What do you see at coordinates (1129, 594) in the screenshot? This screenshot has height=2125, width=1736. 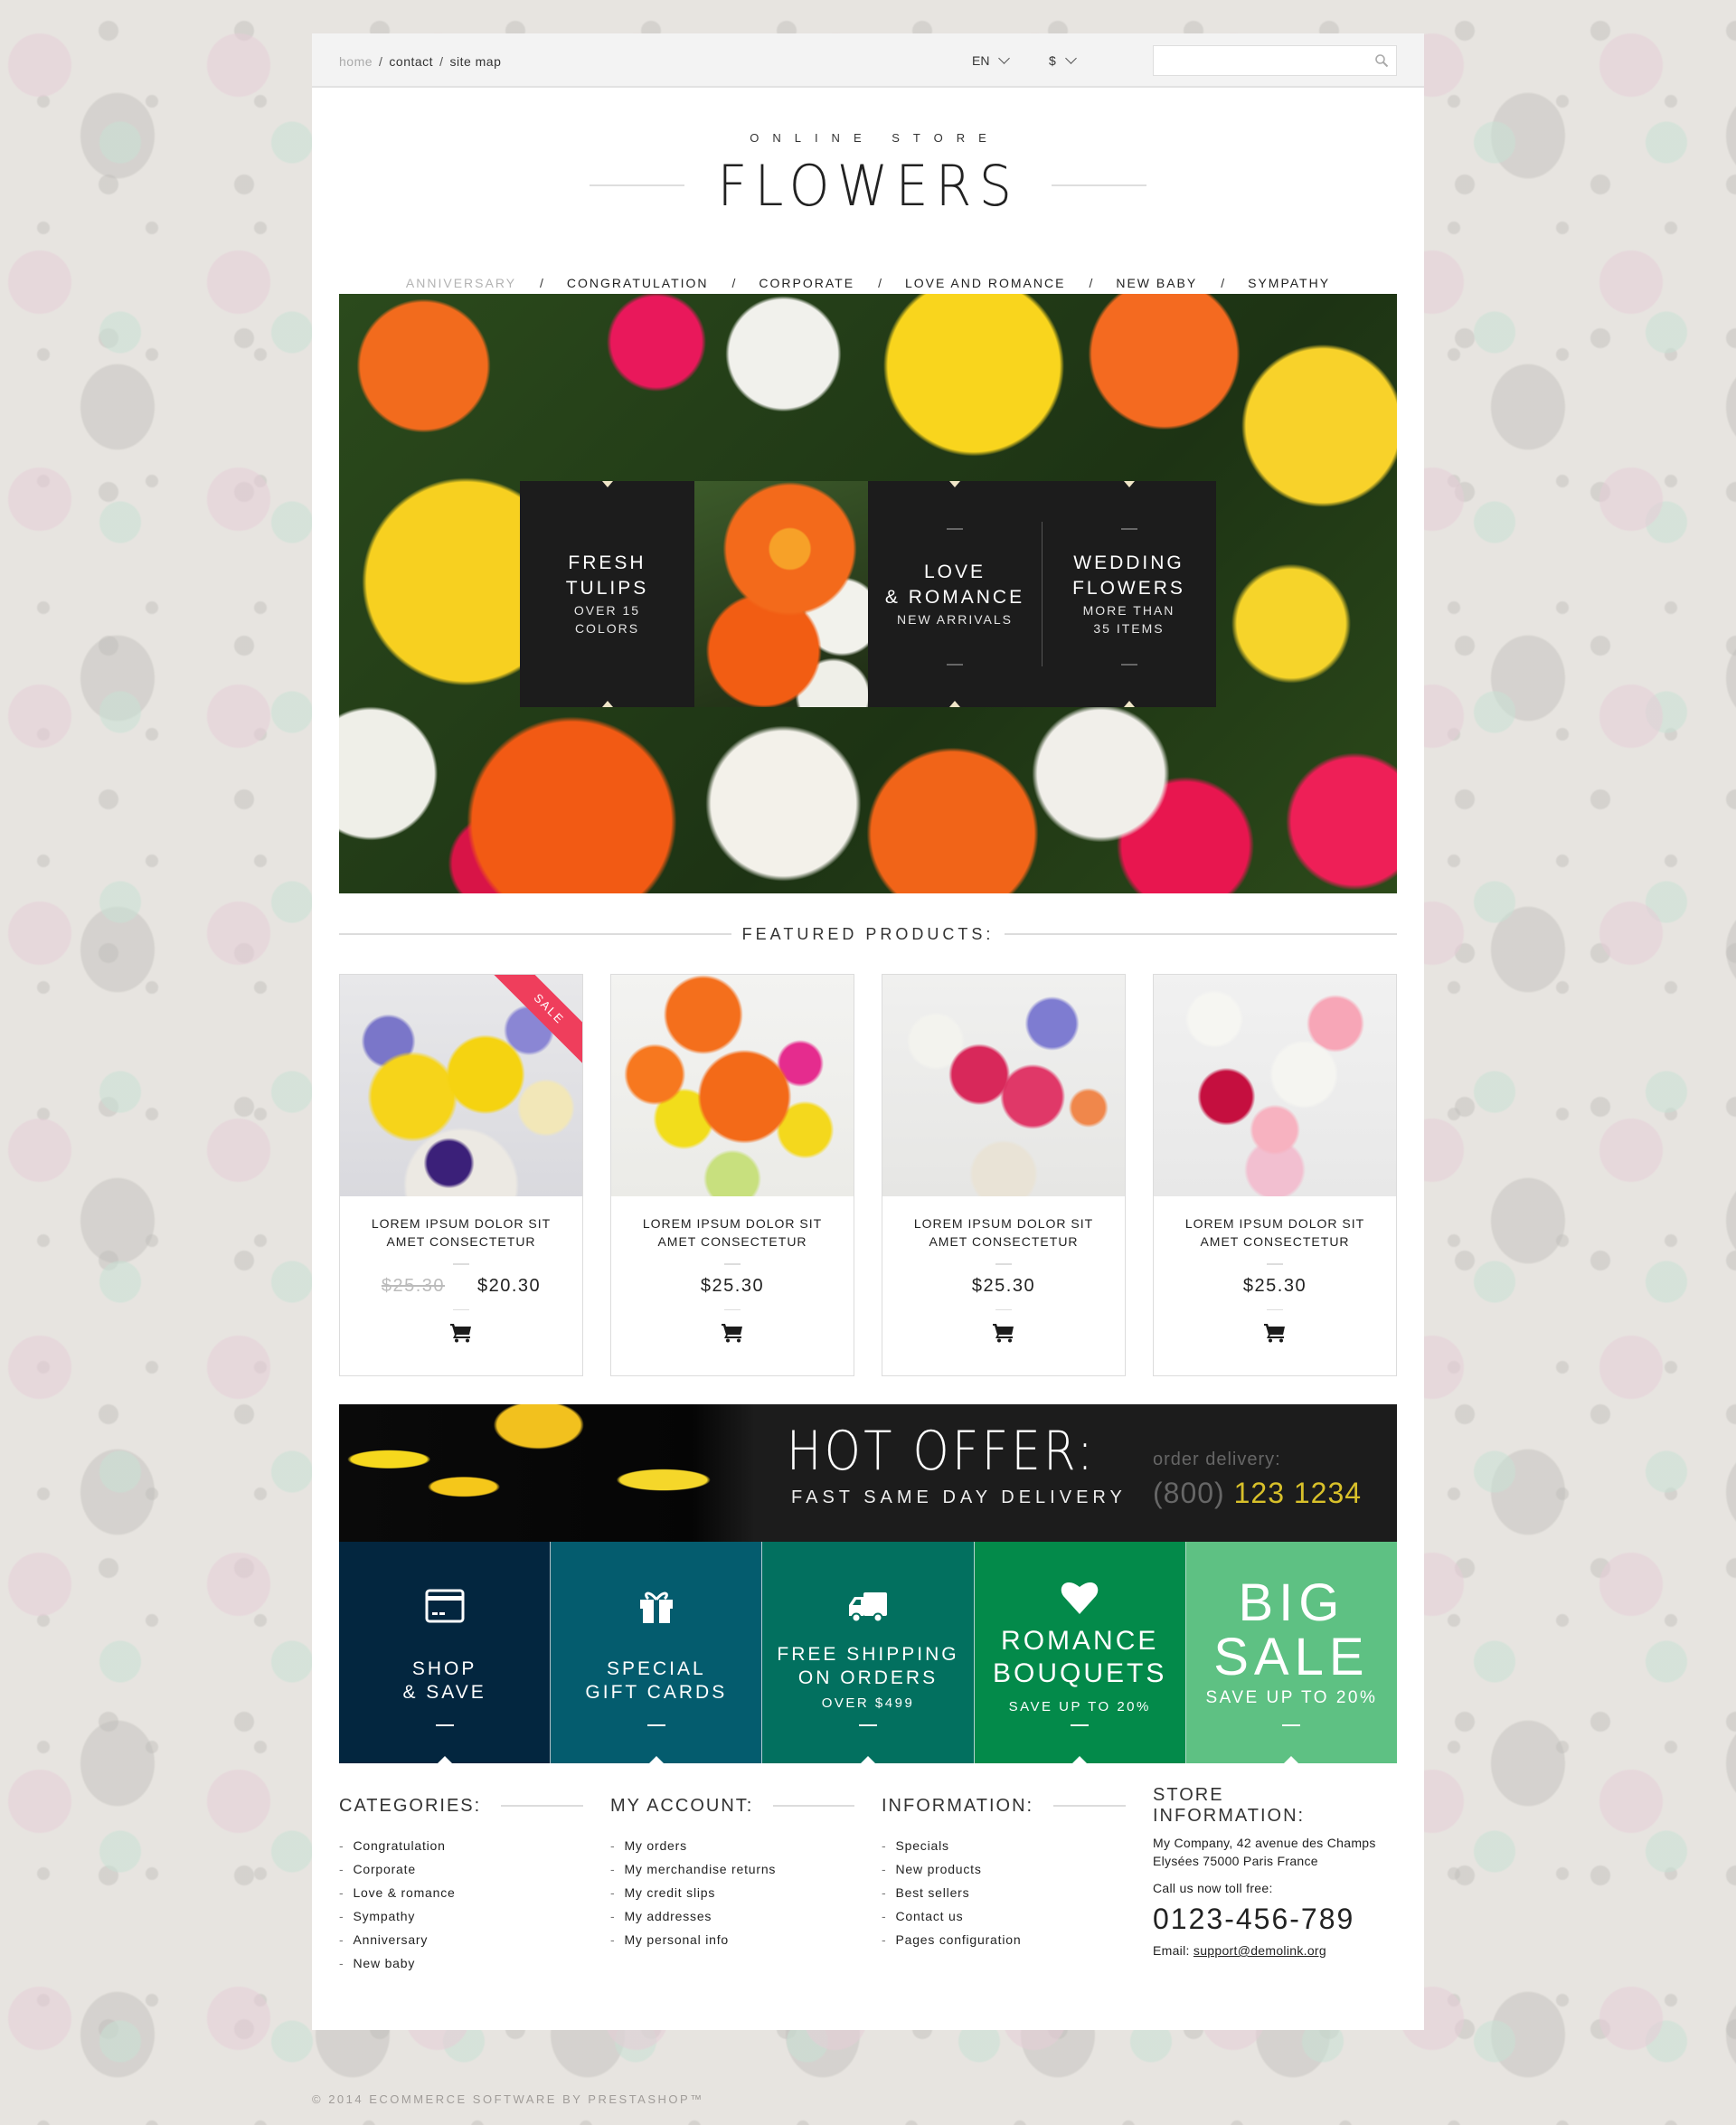 I see `banner-wedding-flowers: WEDDING FLOWERS MORE THAN 35 ITEMS` at bounding box center [1129, 594].